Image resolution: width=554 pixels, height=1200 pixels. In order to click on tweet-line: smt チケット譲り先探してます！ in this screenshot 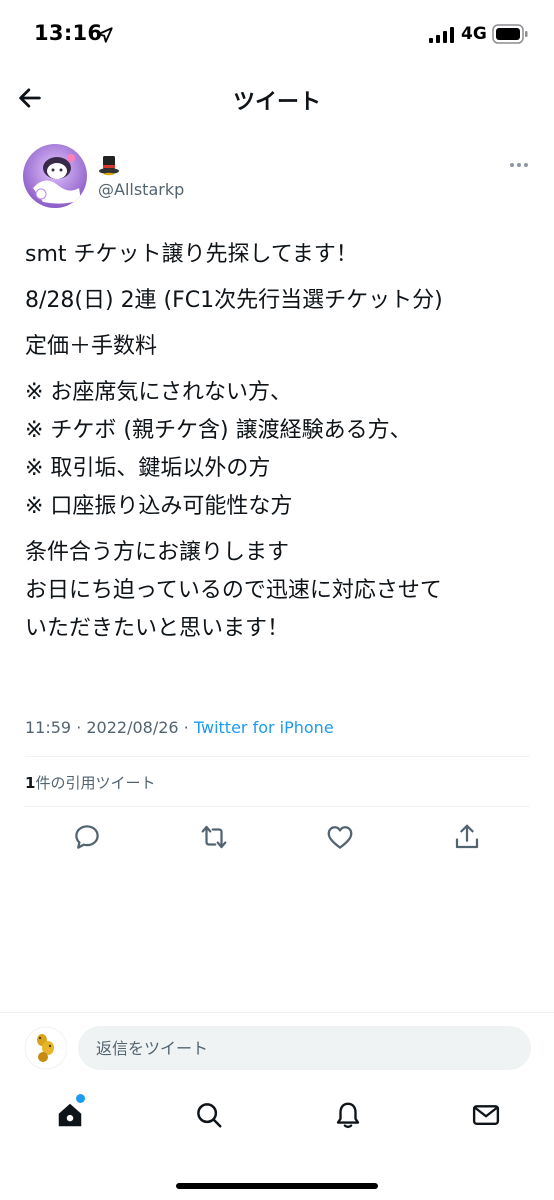, I will do `click(191, 254)`.